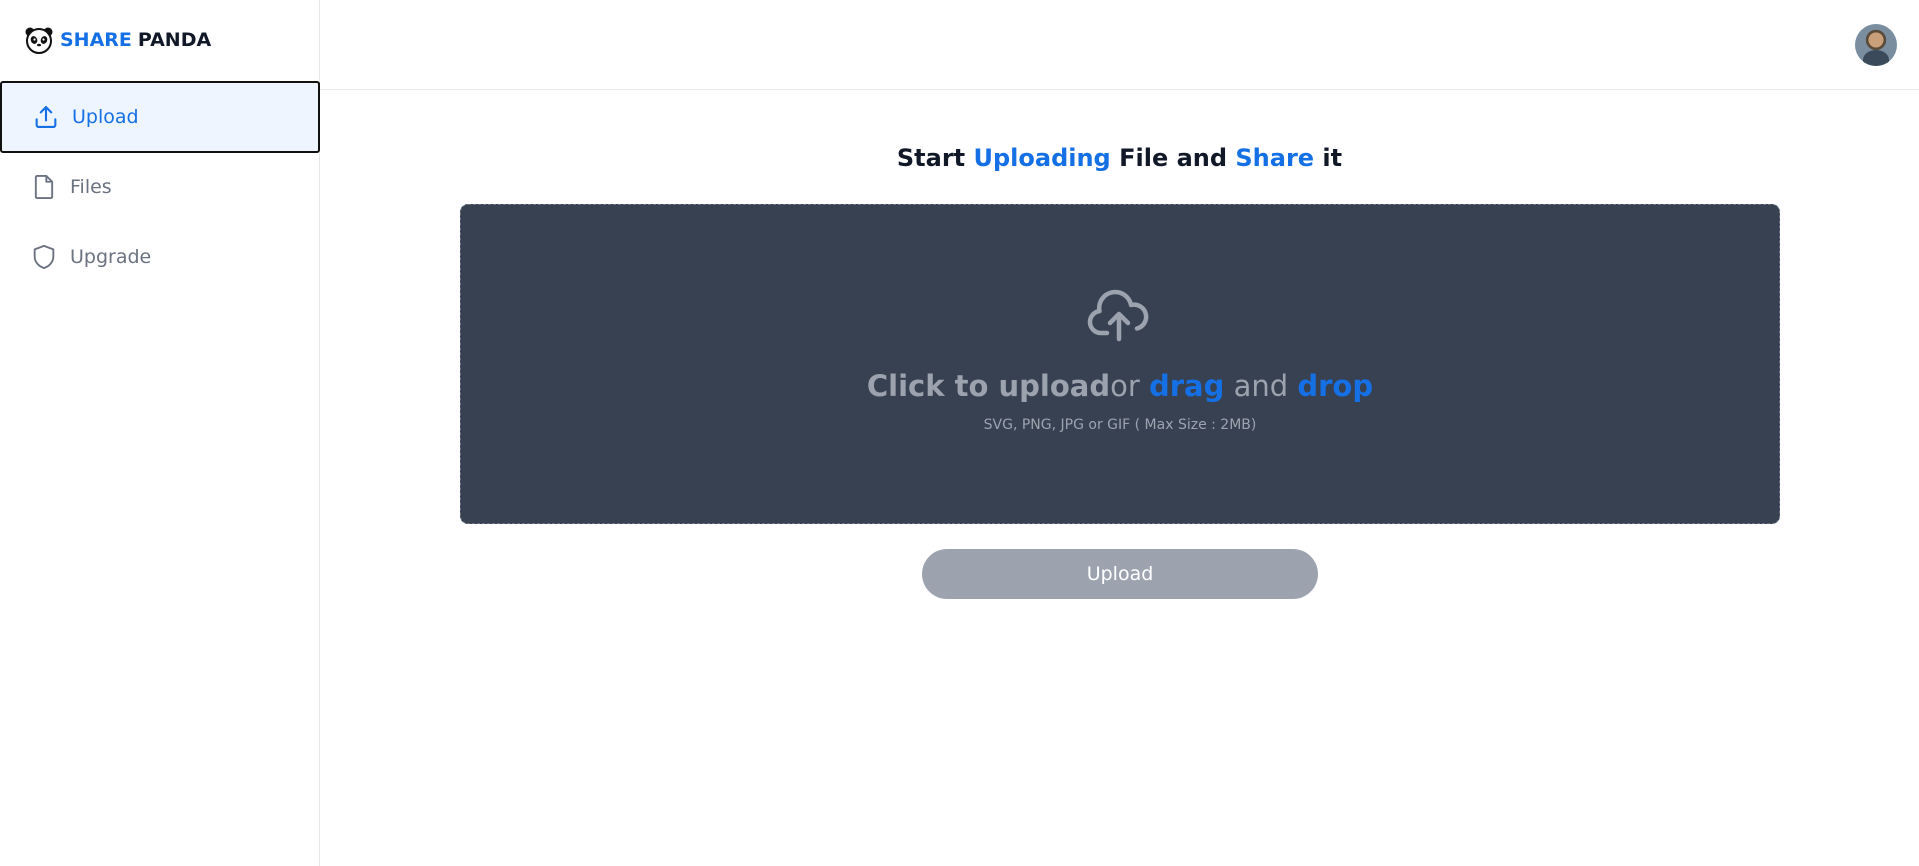 The image size is (1919, 866). Describe the element at coordinates (1120, 574) in the screenshot. I see `upload-button: Upload` at that location.